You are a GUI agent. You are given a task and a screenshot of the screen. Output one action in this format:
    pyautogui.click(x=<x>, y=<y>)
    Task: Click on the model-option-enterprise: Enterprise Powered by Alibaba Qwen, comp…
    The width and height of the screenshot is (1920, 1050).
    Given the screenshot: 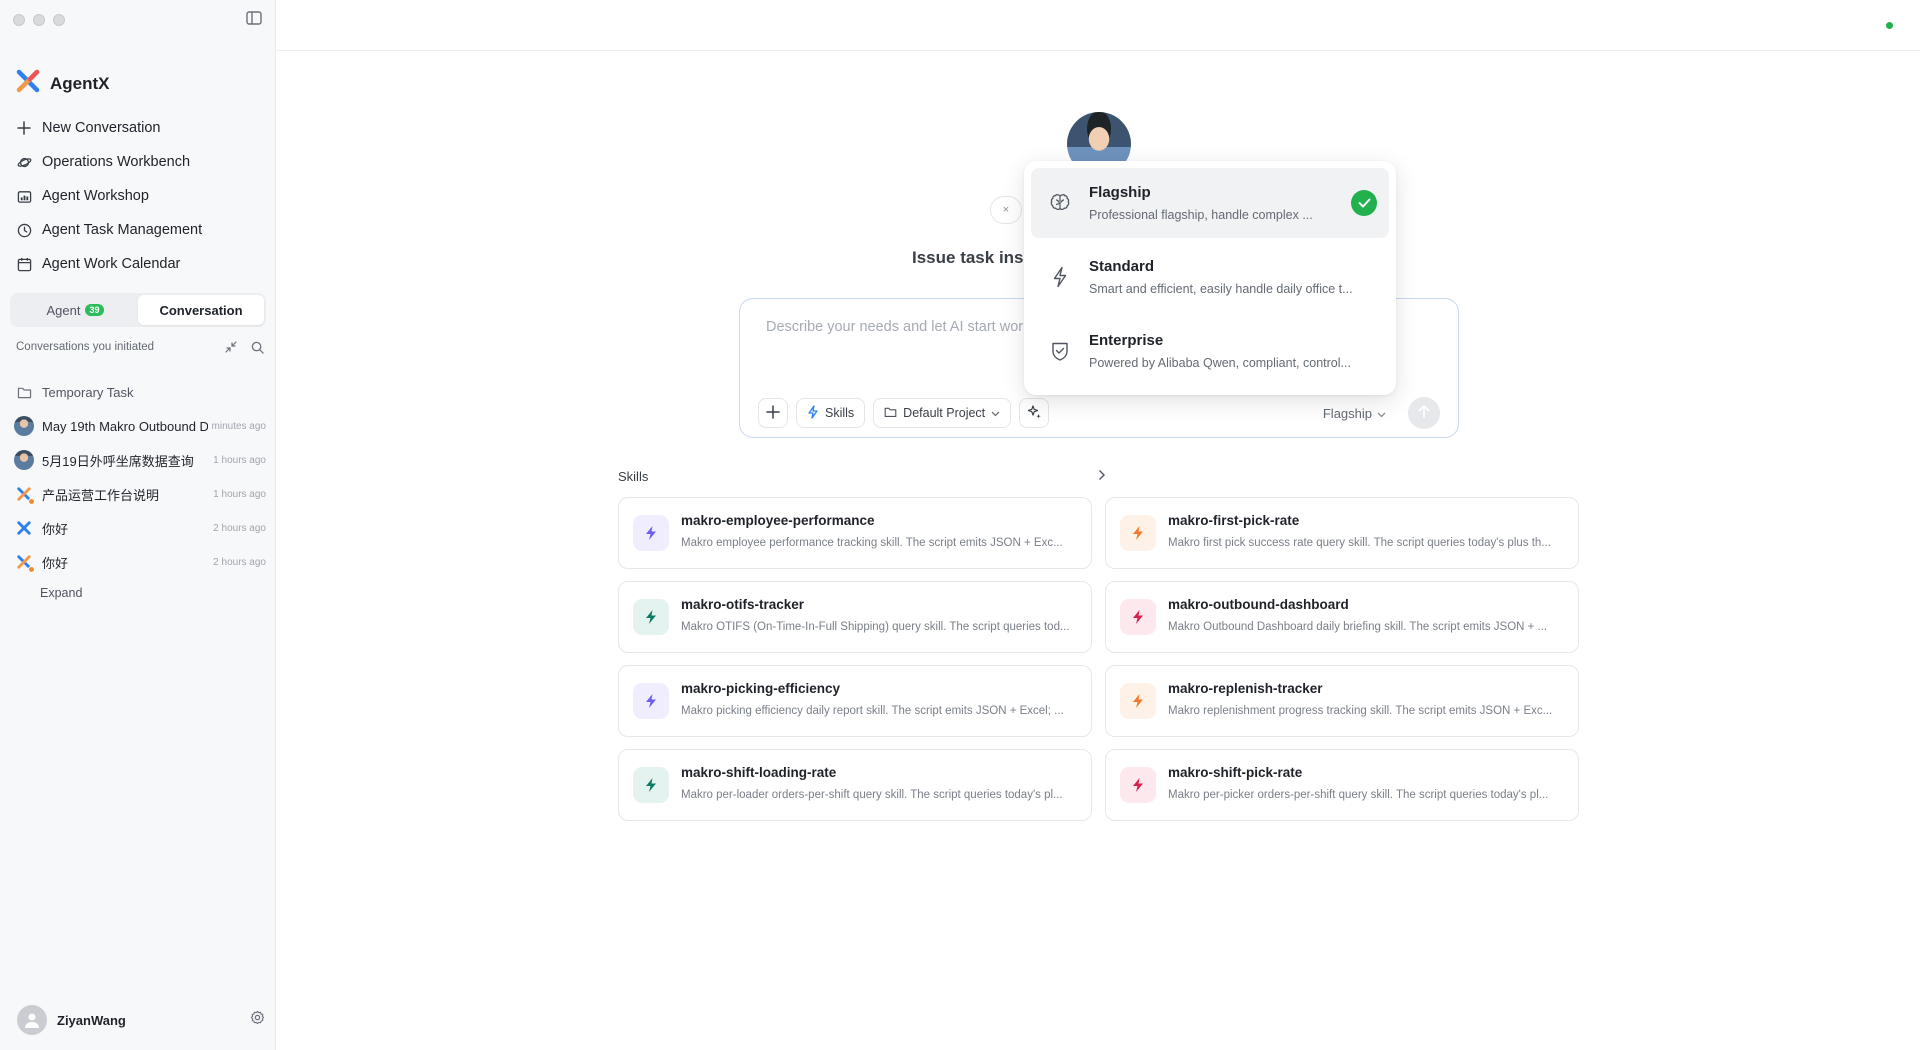 What is the action you would take?
    pyautogui.click(x=1210, y=351)
    